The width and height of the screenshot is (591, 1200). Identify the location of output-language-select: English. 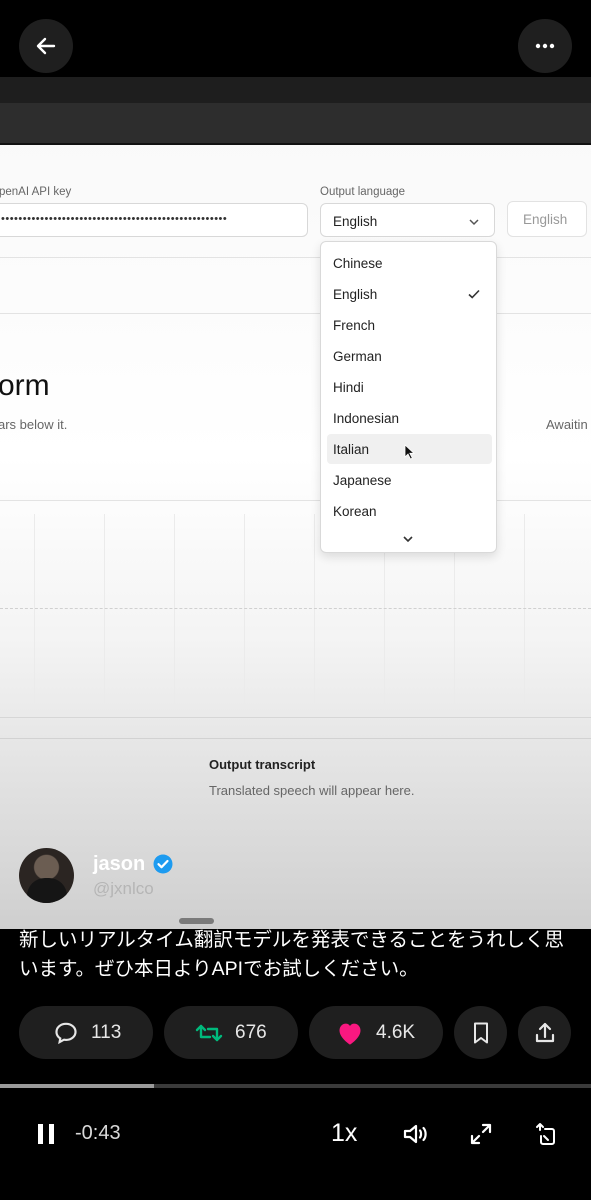
(407, 220).